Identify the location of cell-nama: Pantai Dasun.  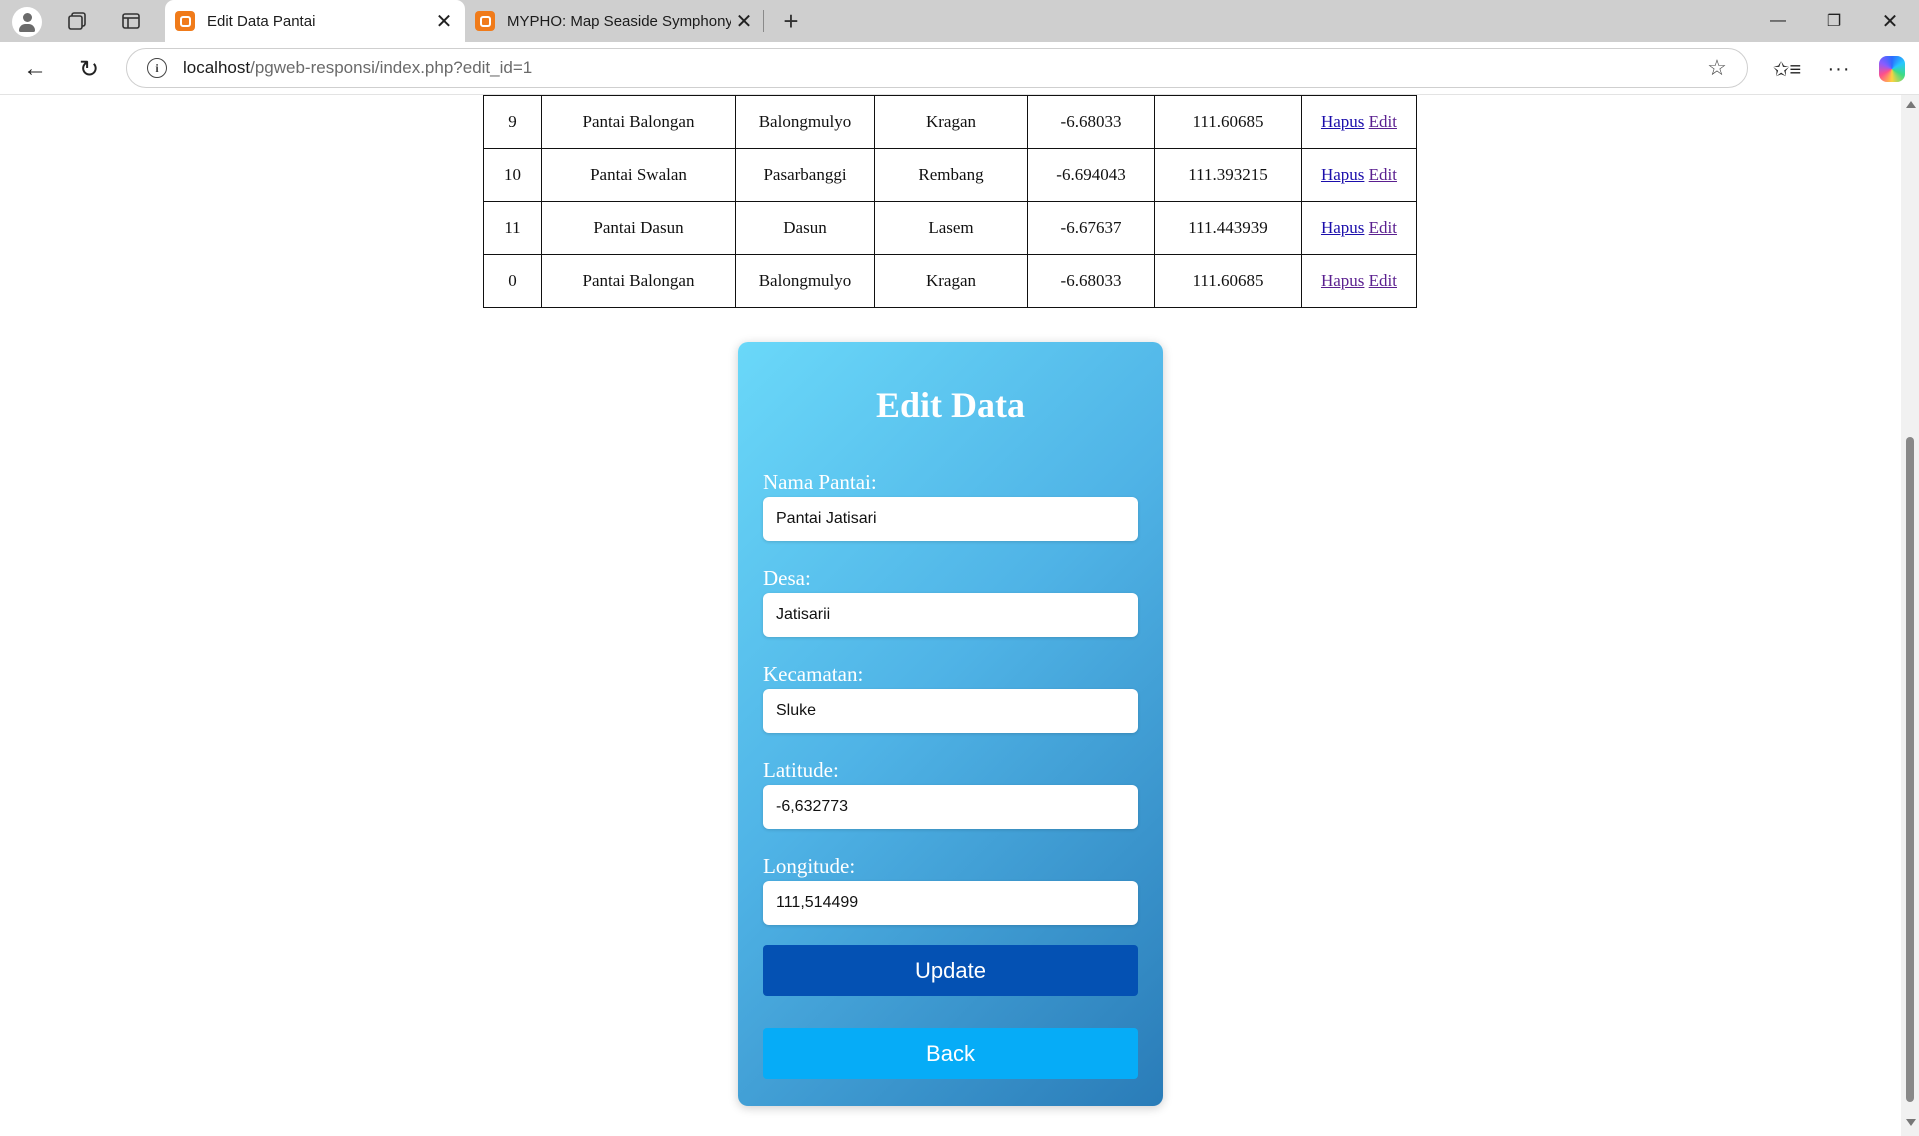
(638, 228).